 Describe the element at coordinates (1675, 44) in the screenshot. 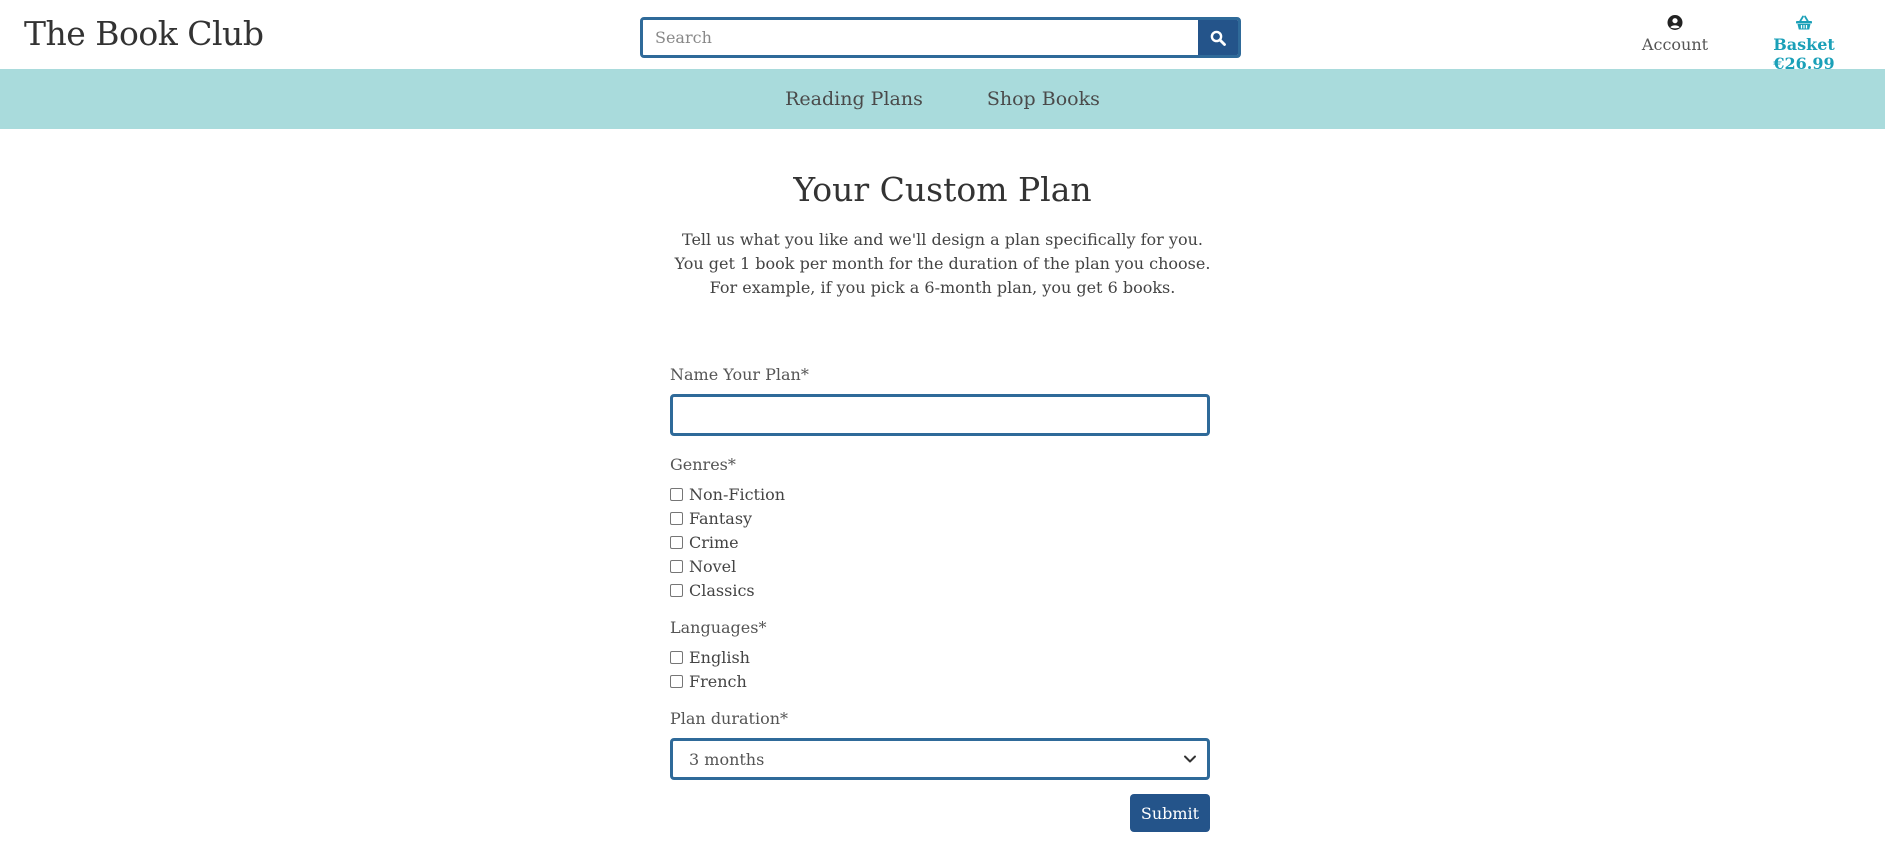

I see `account-label: Account` at that location.